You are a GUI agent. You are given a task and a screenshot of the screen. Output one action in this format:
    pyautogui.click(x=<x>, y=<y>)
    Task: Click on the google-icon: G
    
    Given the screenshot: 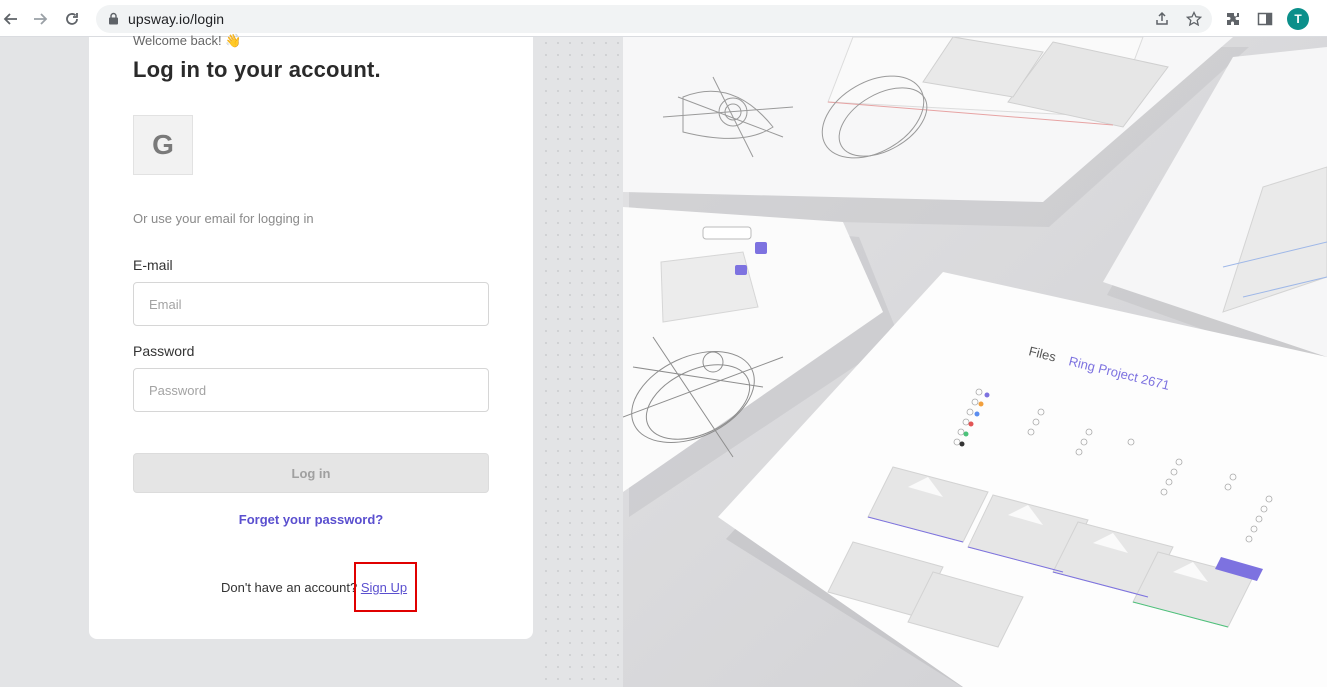 What is the action you would take?
    pyautogui.click(x=163, y=144)
    